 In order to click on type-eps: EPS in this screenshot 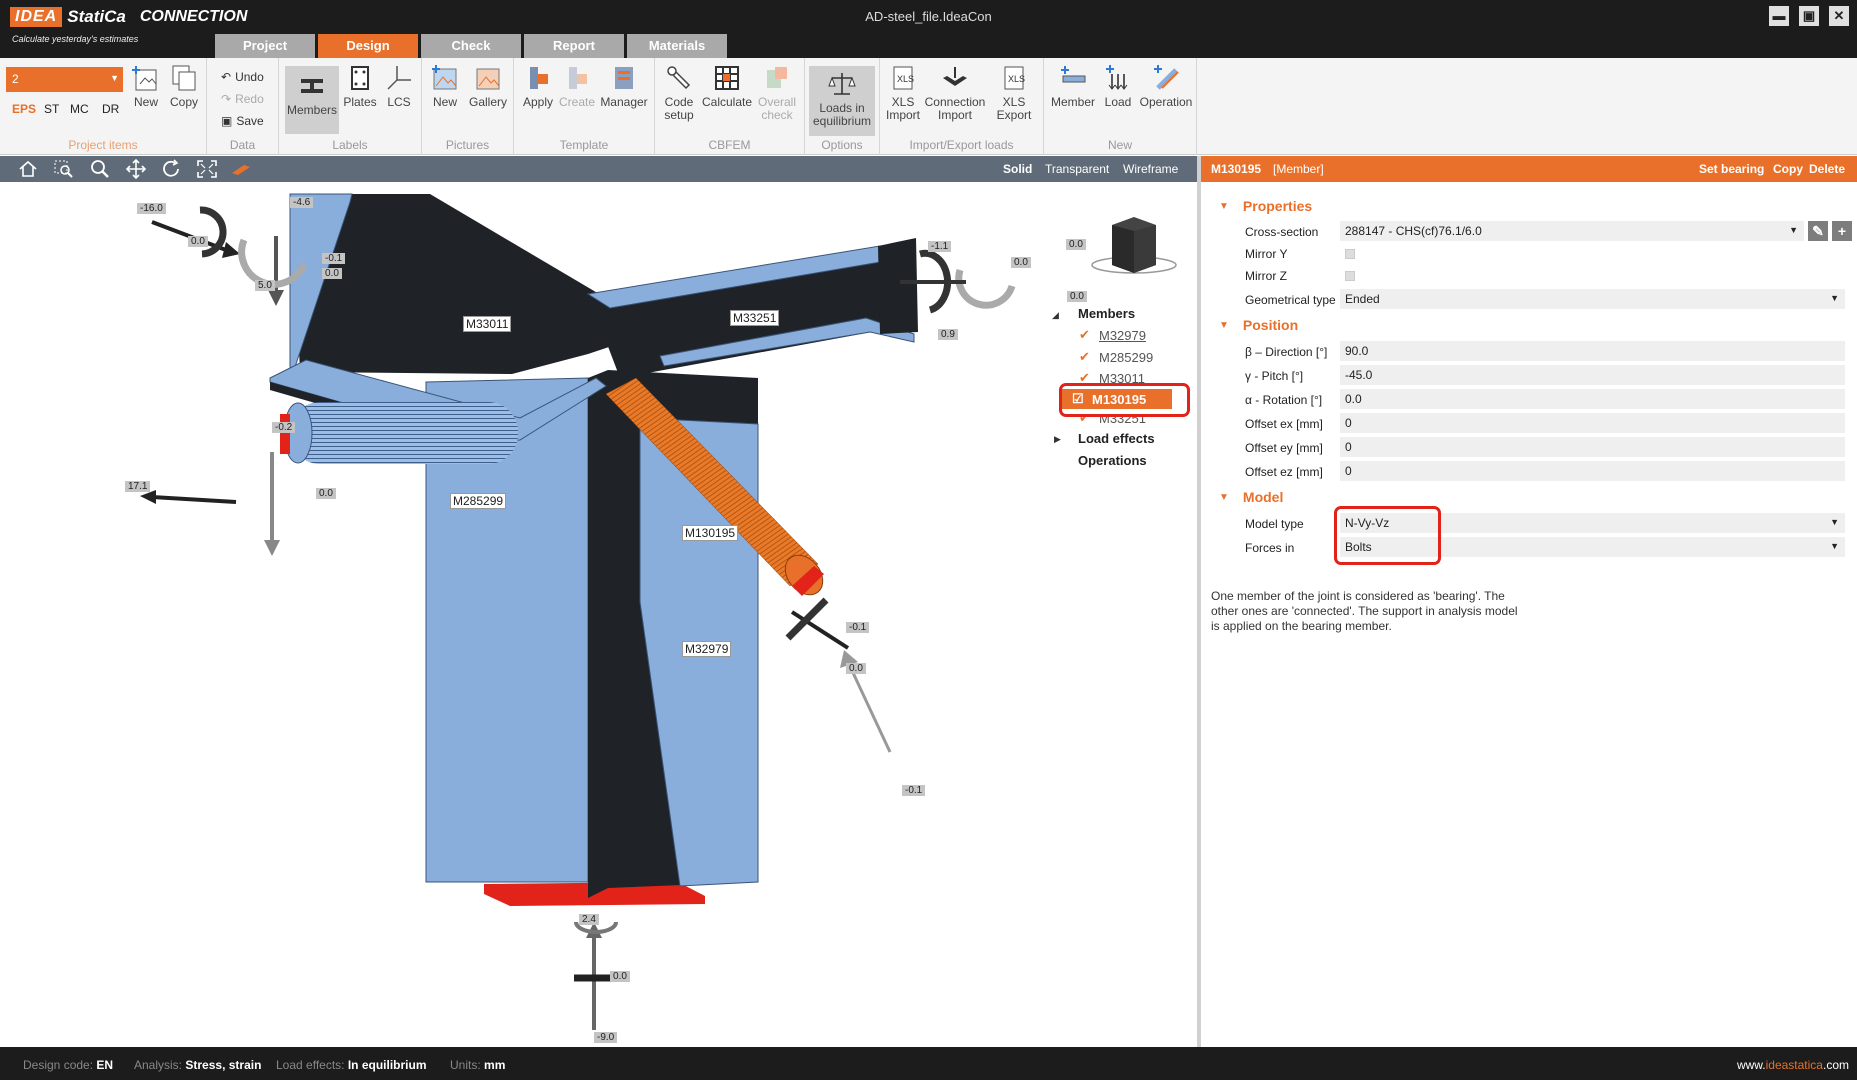, I will do `click(24, 109)`.